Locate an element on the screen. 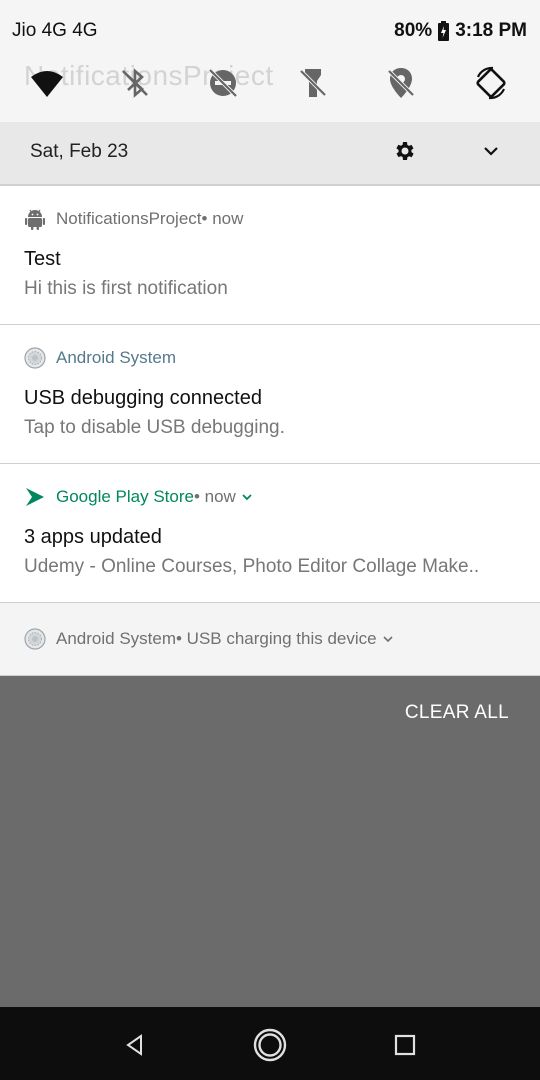 The image size is (540, 1080). recents-button is located at coordinates (405, 1045).